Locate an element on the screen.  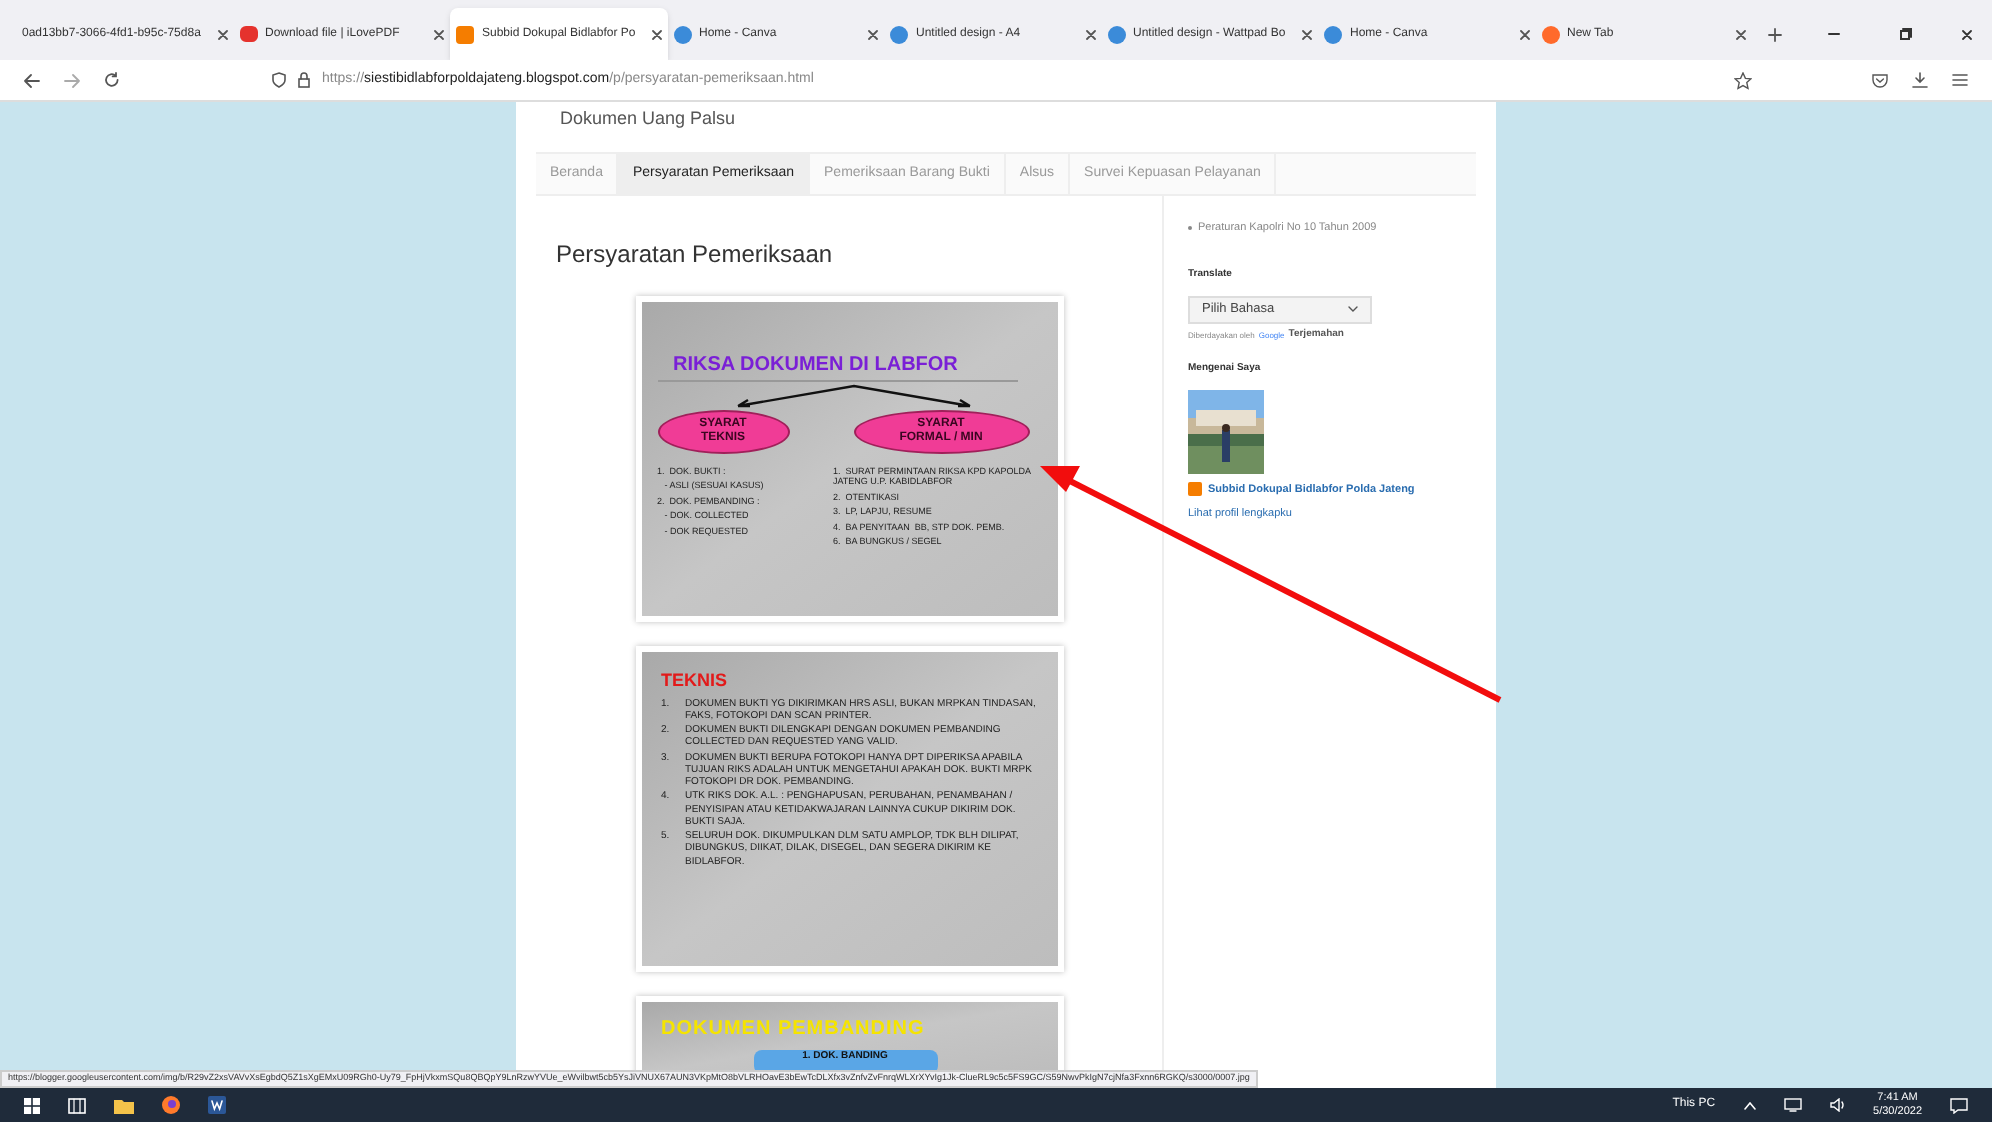
pocket-icon is located at coordinates (1880, 80).